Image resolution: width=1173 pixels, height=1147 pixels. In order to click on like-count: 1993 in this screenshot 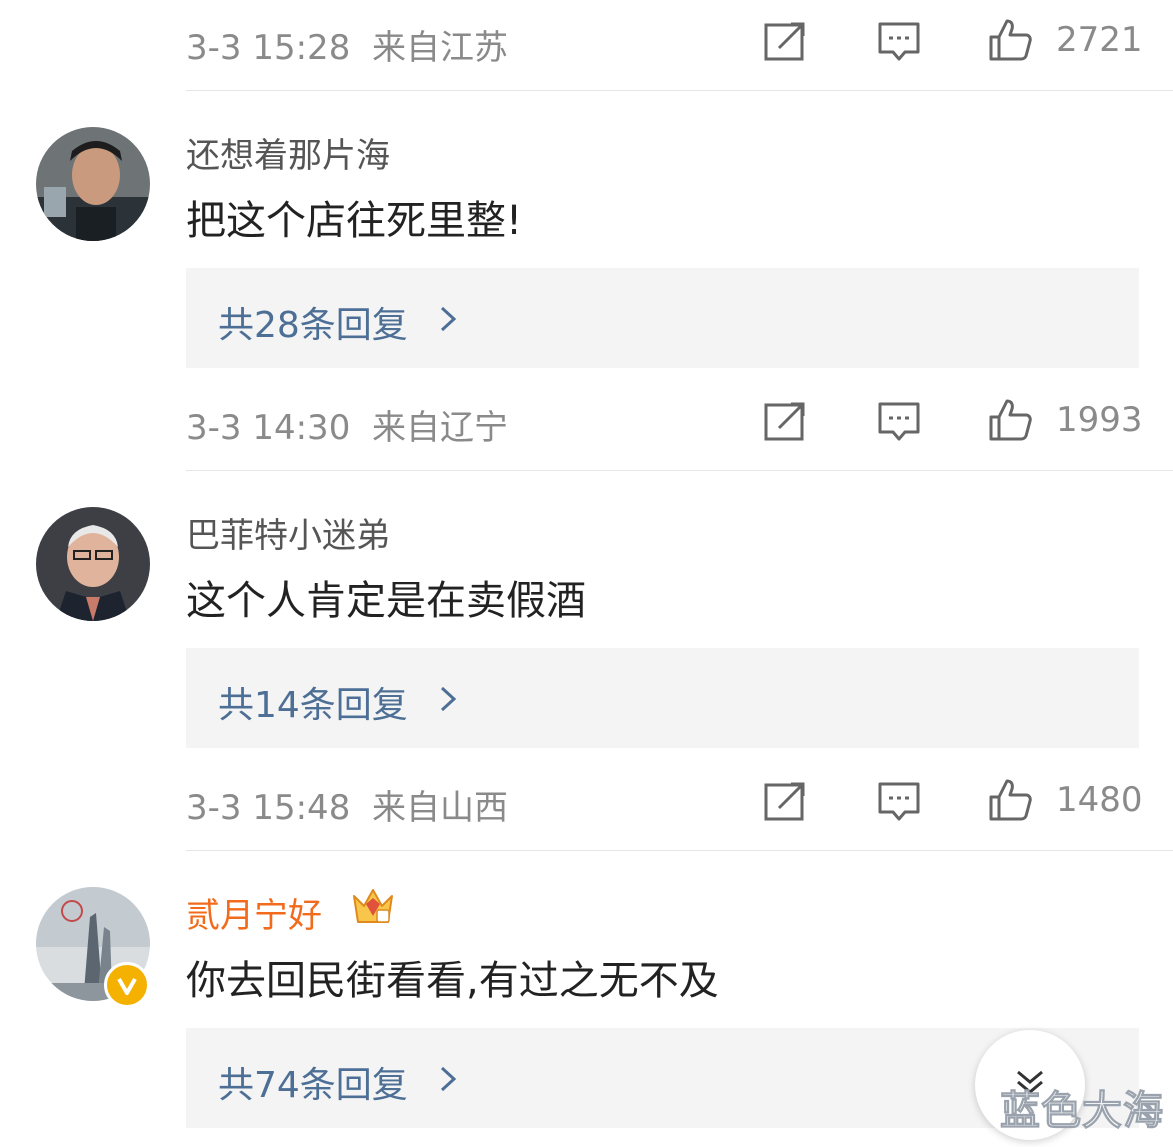, I will do `click(1099, 420)`.